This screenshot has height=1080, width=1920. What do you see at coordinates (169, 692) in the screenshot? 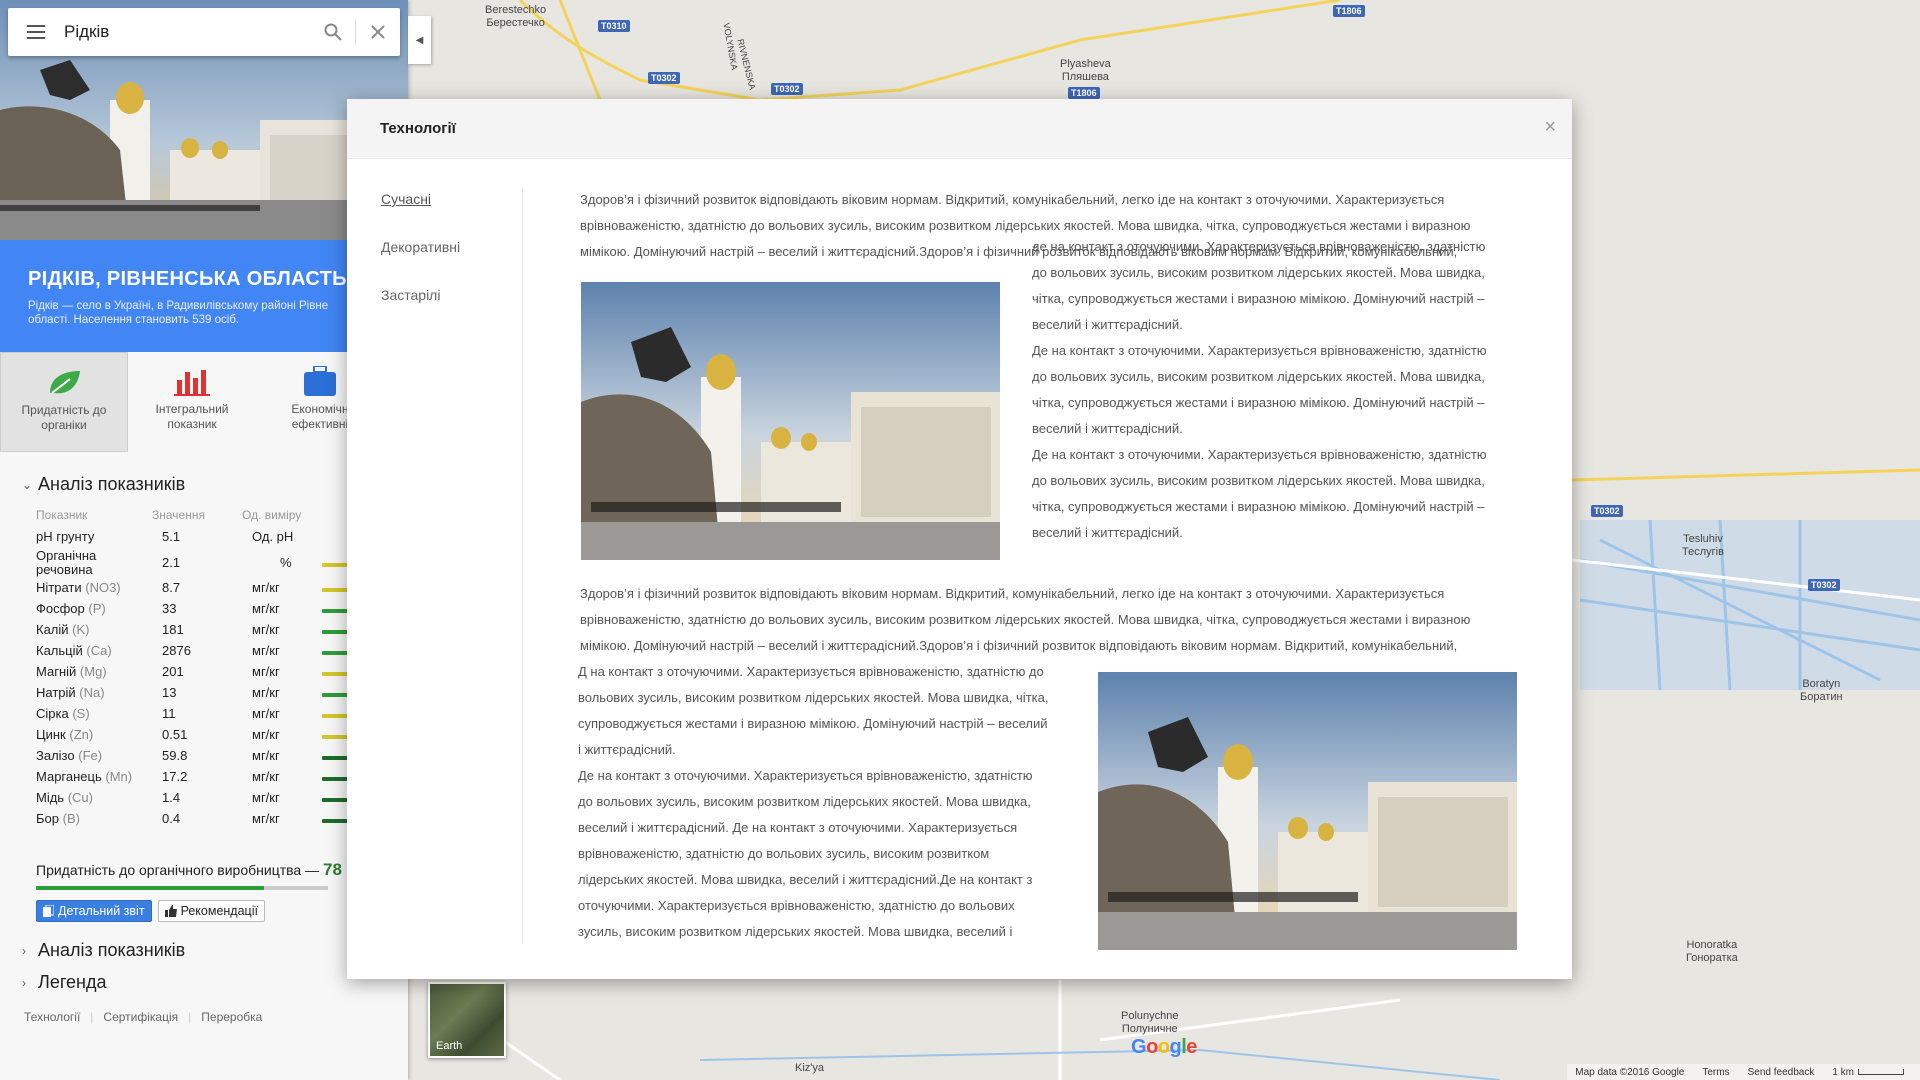
I see `indicator-value: 13` at bounding box center [169, 692].